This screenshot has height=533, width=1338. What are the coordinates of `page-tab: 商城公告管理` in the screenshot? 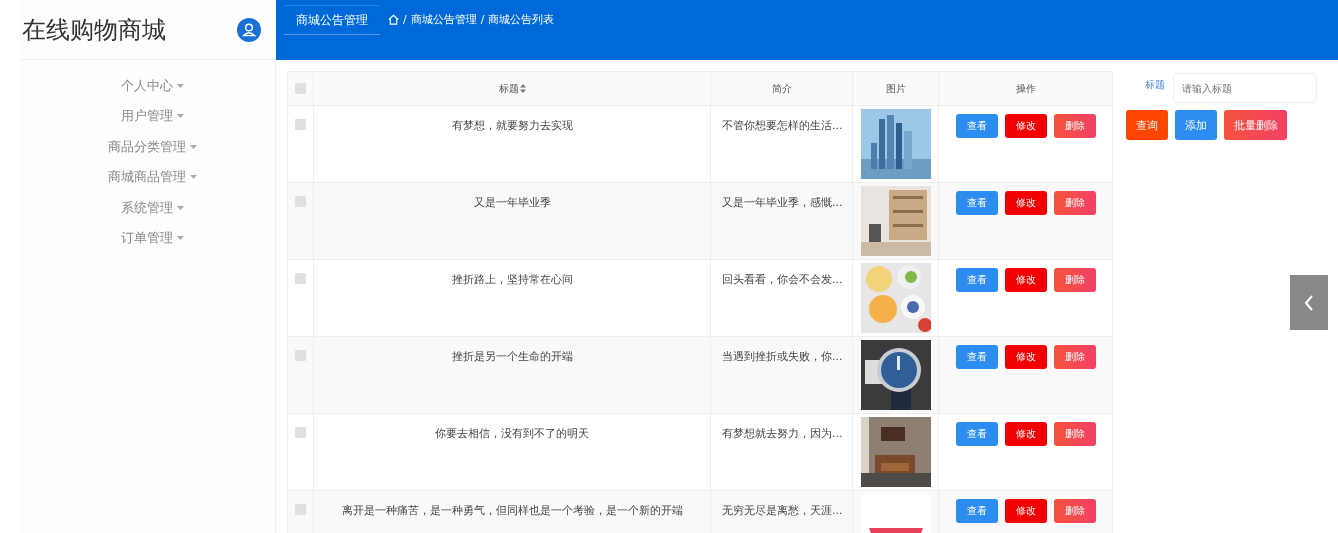 It's located at (332, 20).